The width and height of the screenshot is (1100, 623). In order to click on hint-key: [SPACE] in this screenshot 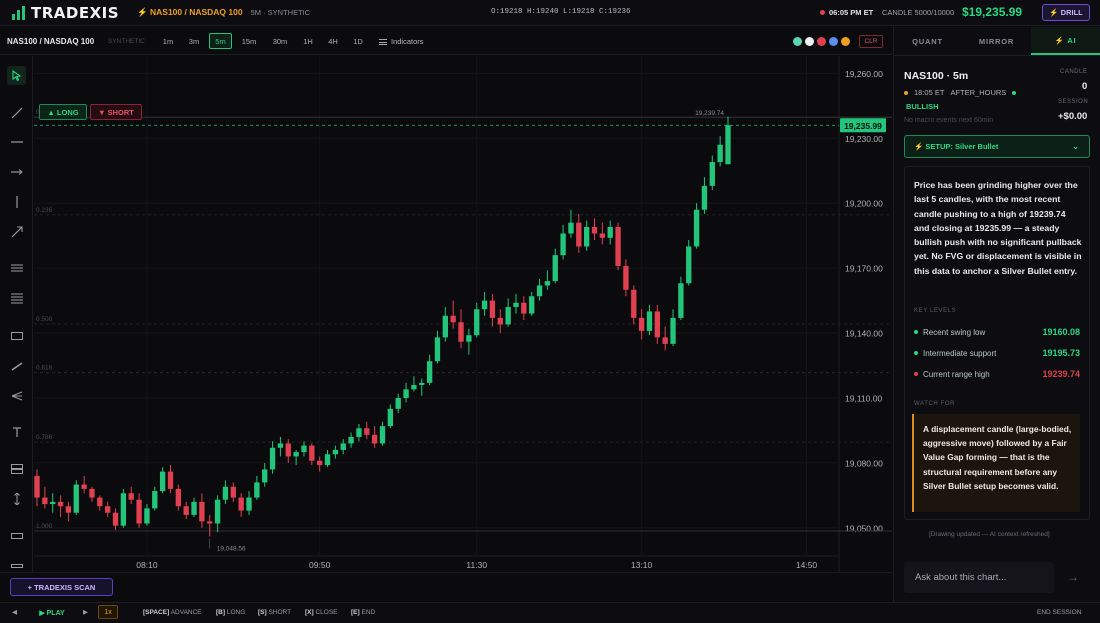, I will do `click(156, 612)`.